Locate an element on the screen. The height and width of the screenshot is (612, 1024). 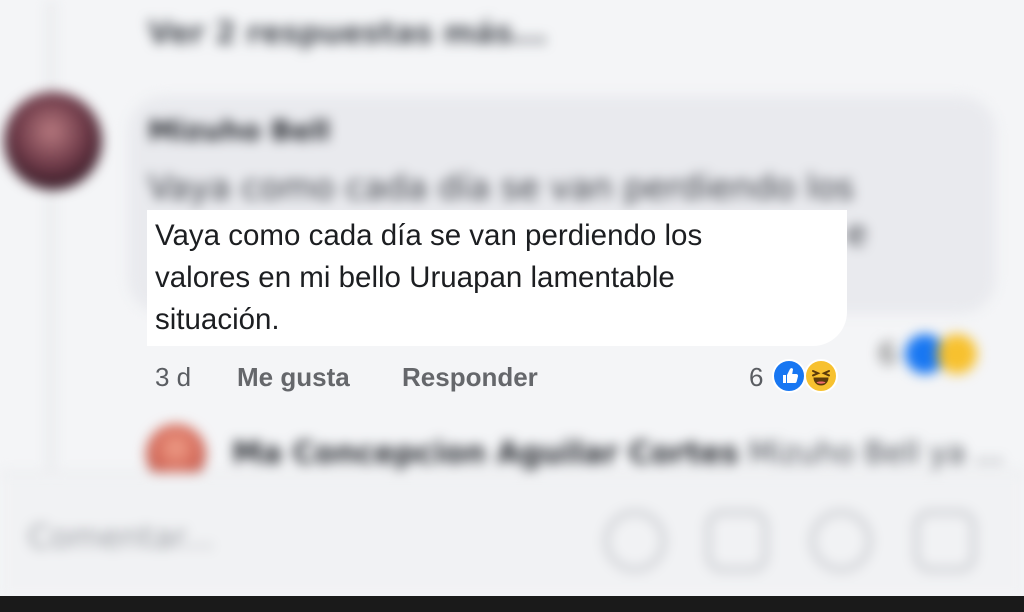
comment-actions: 3 d Me gusta Responder 6 is located at coordinates (505, 378).